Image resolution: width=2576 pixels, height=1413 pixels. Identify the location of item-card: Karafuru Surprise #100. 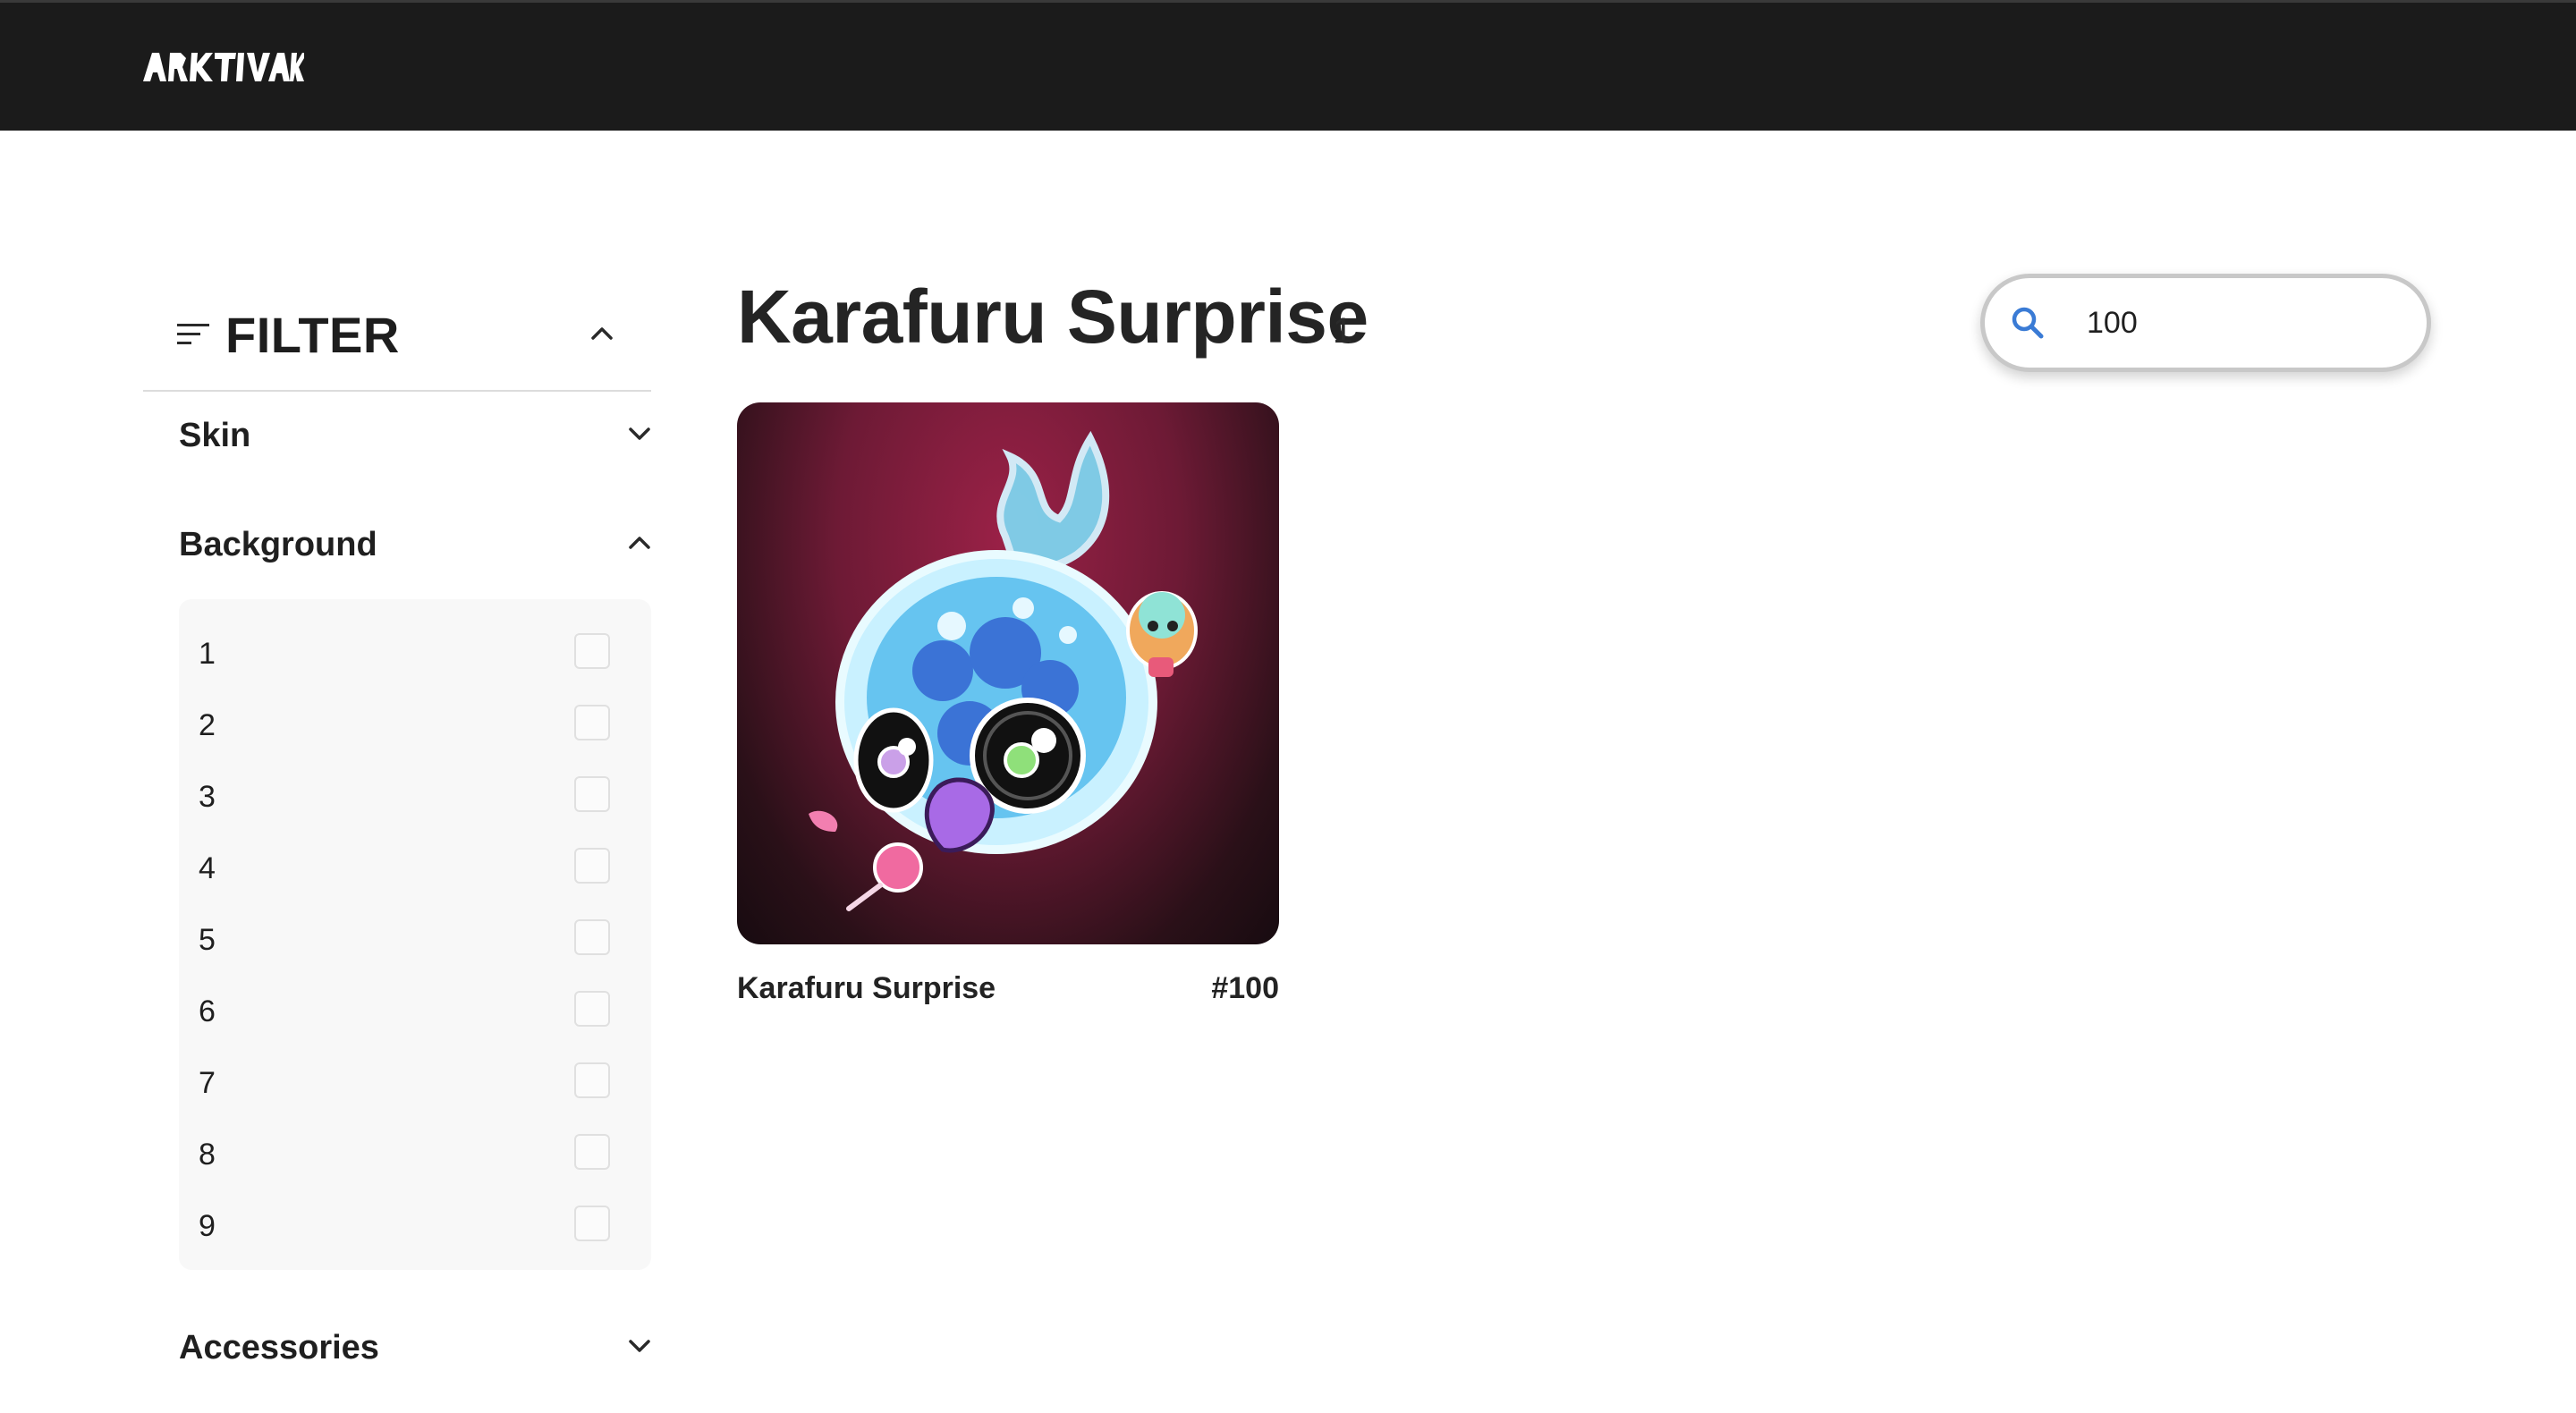
(1008, 703).